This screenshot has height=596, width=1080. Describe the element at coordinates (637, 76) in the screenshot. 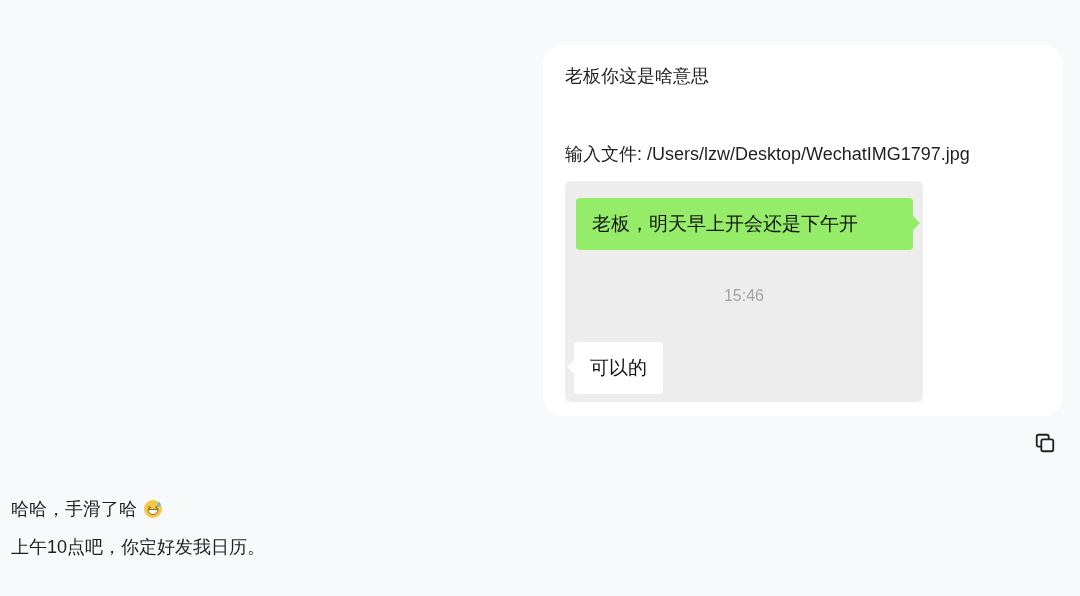

I see `message-text: 老板你这是啥意思` at that location.